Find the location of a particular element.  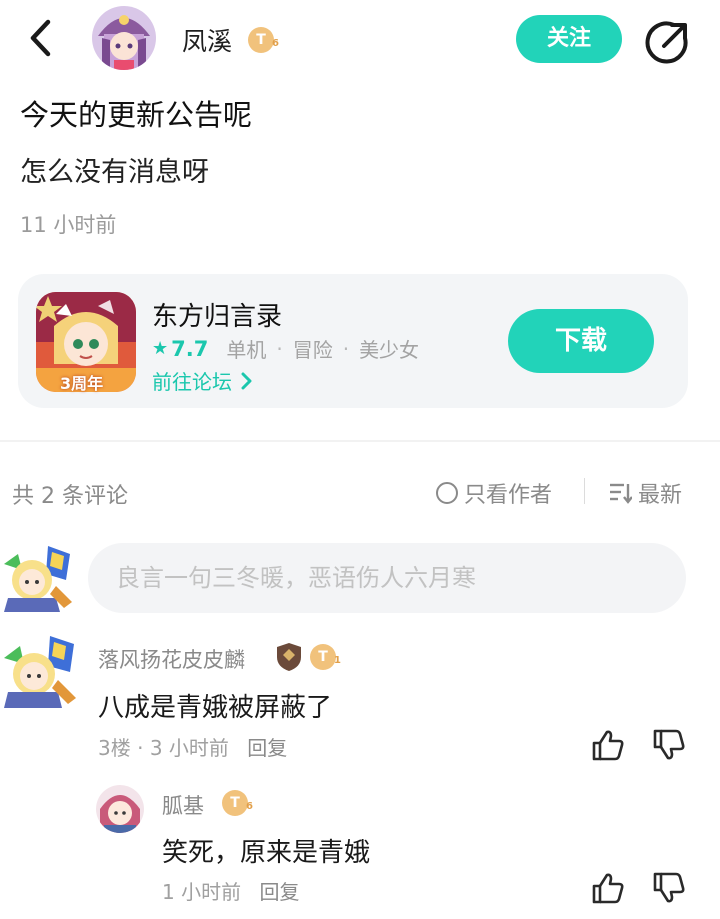

rating-value: 7.7 is located at coordinates (190, 348).